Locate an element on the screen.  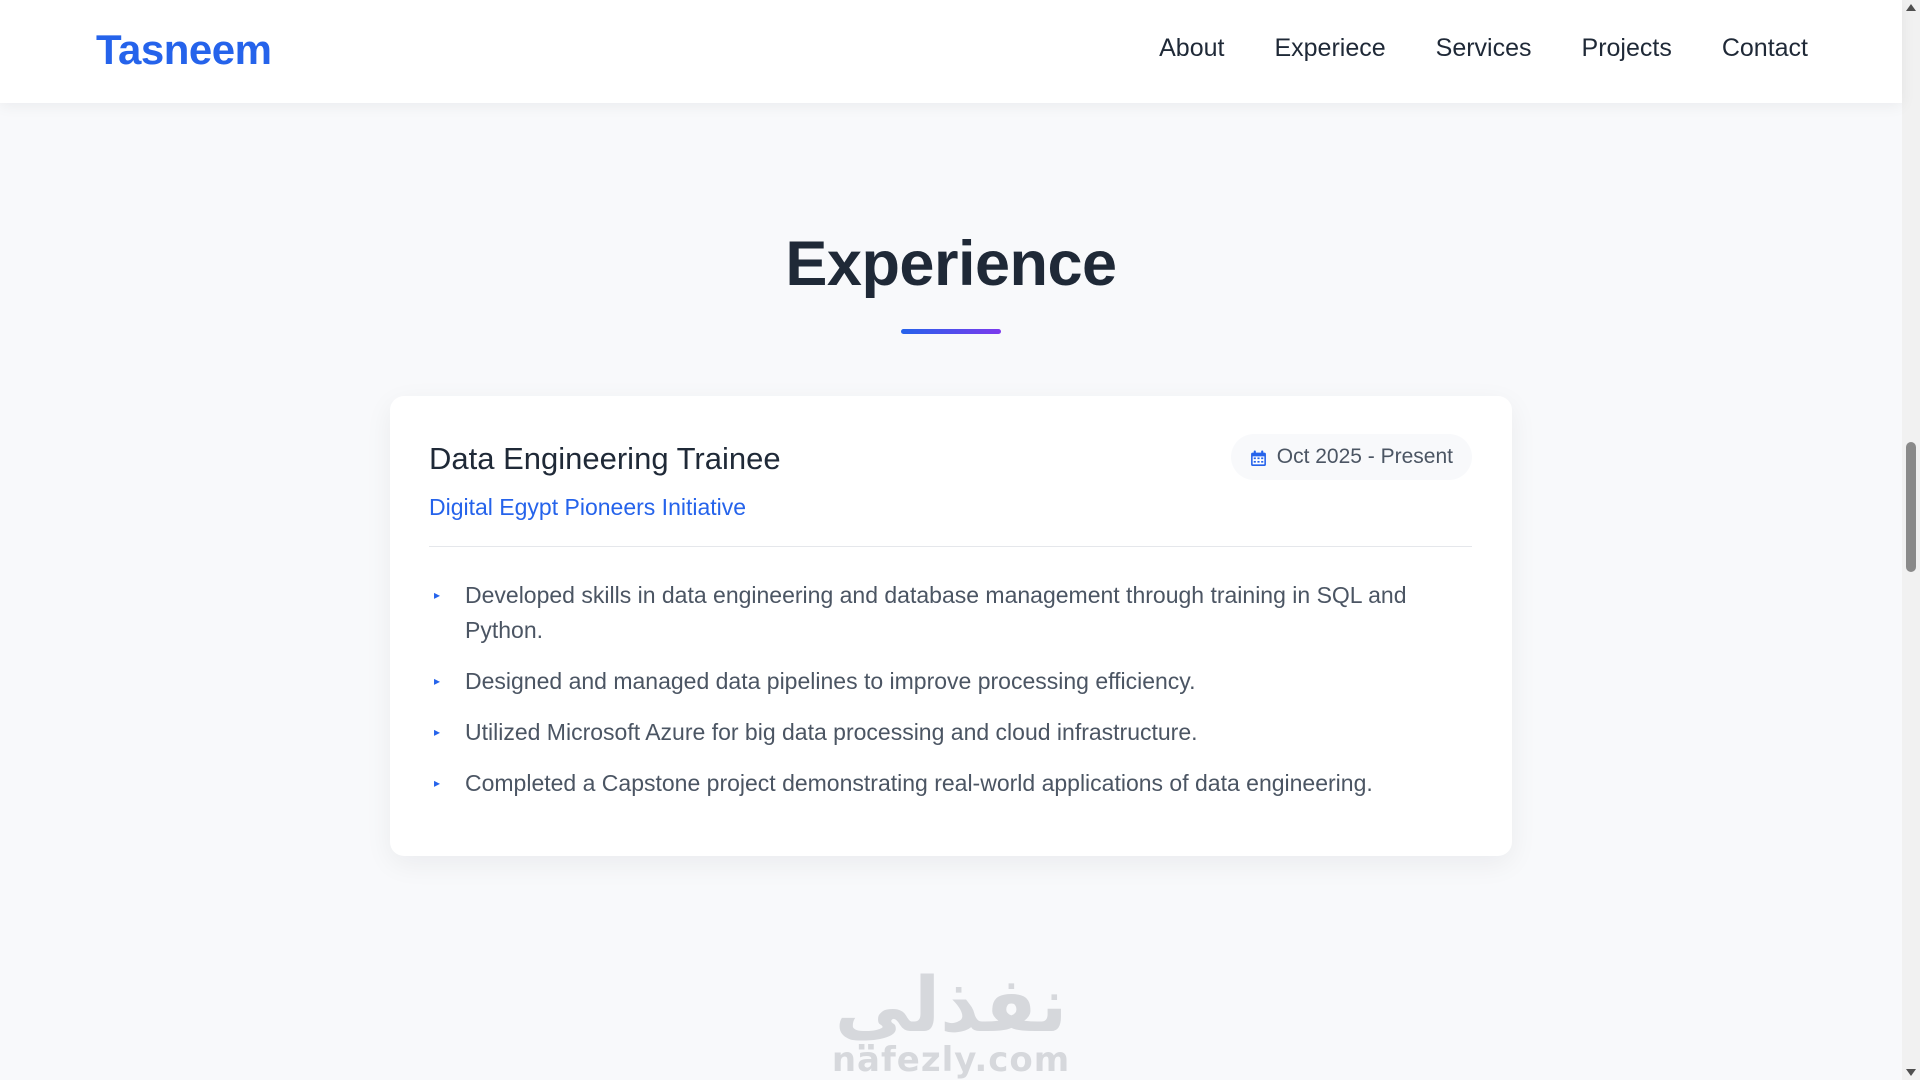
nav-link-services: Services is located at coordinates (1484, 48).